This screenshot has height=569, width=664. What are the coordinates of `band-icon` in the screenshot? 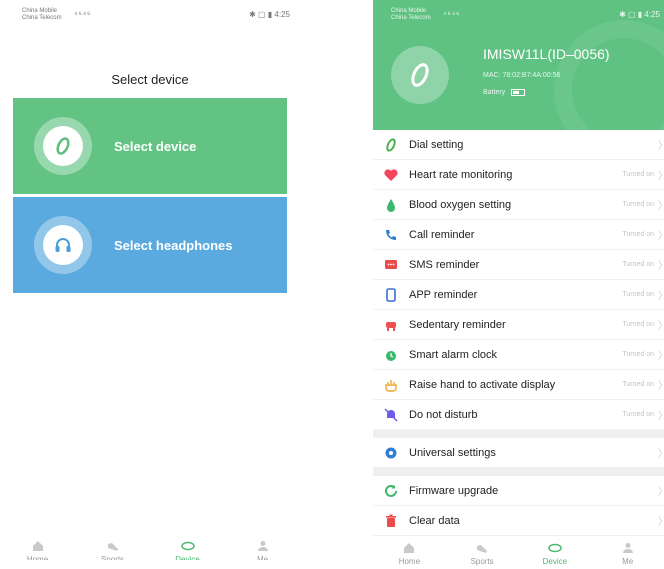 It's located at (555, 548).